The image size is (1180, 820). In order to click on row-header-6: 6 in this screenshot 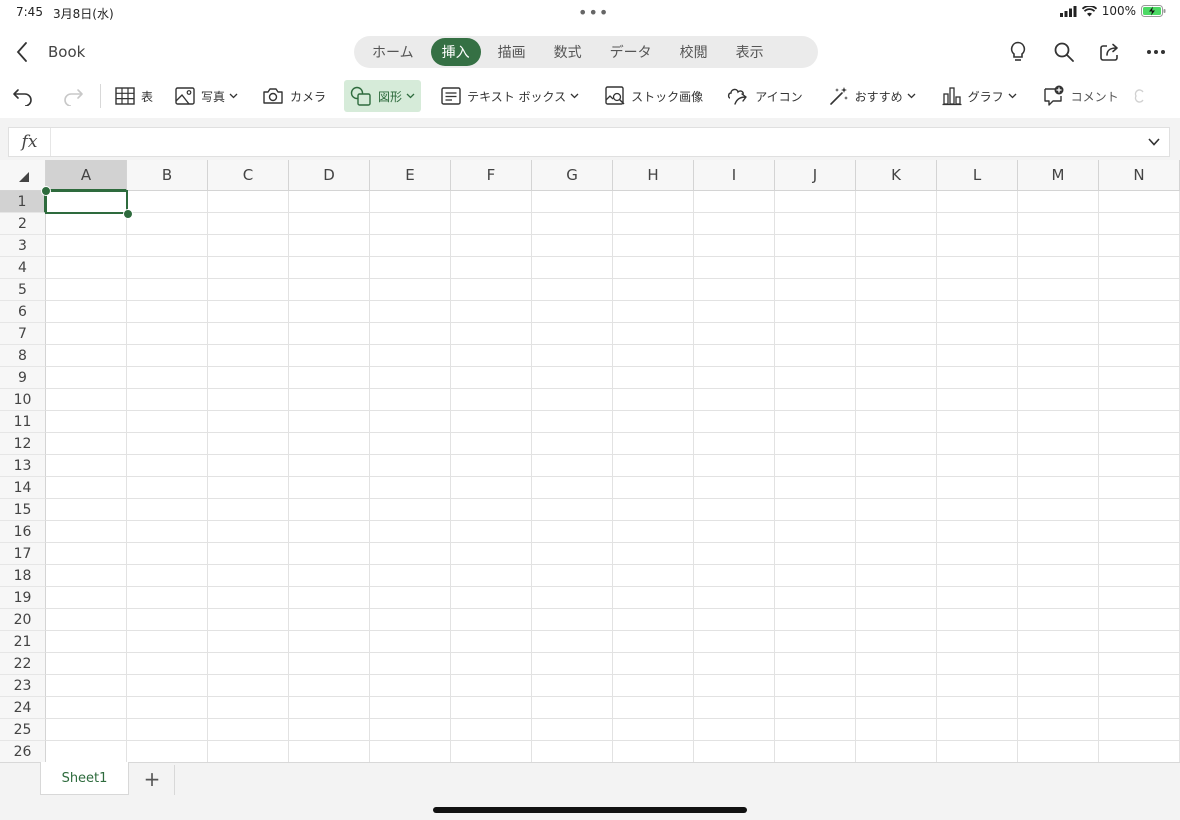, I will do `click(23, 312)`.